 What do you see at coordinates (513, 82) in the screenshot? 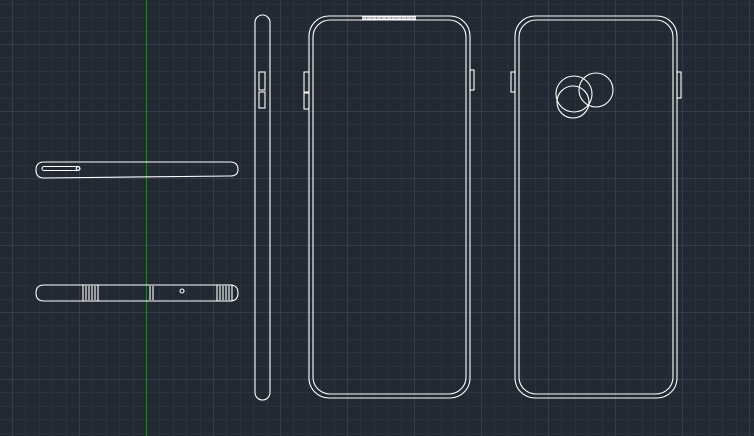
I see `back-power-button` at bounding box center [513, 82].